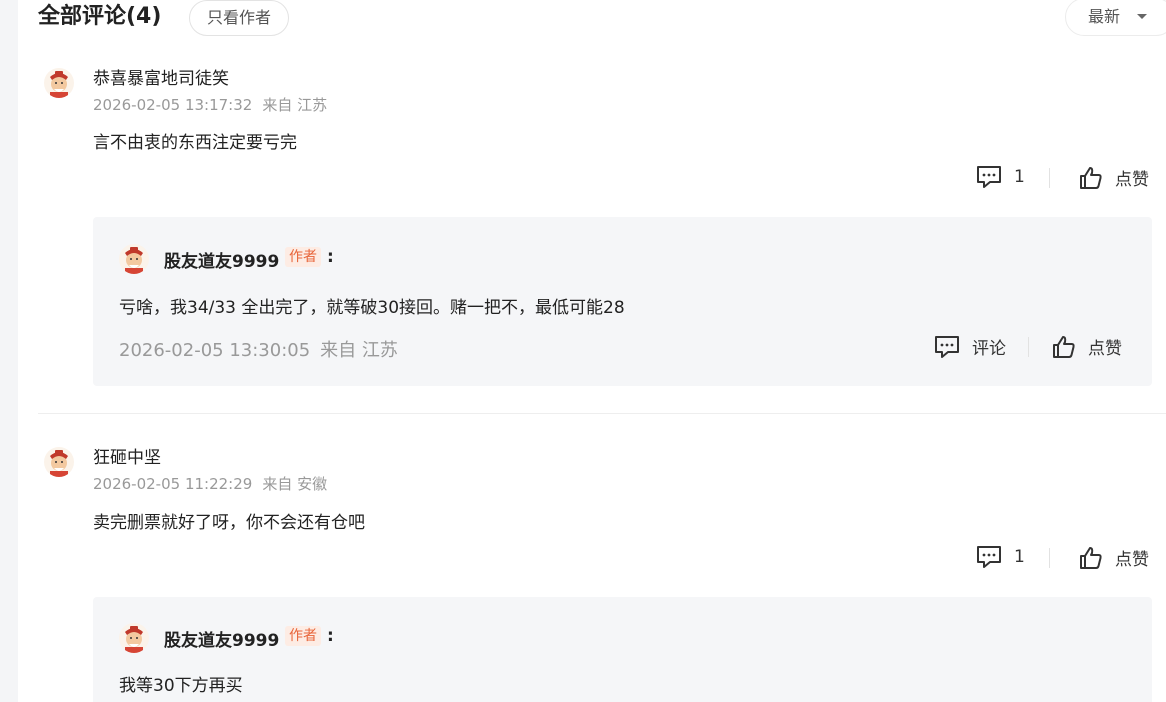  I want to click on comment-divider, so click(602, 413).